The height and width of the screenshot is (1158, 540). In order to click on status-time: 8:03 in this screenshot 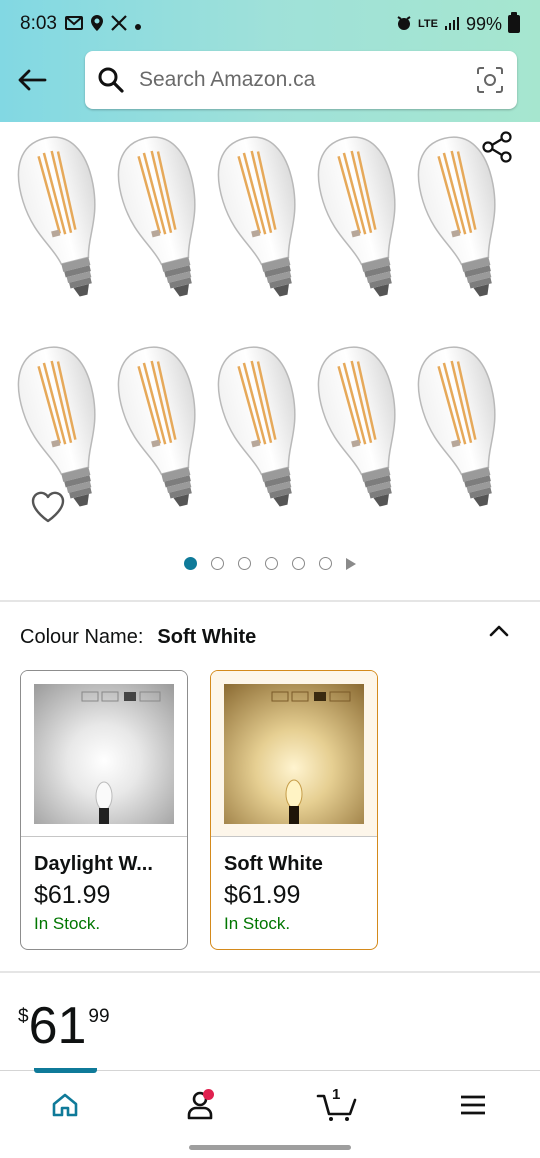, I will do `click(38, 23)`.